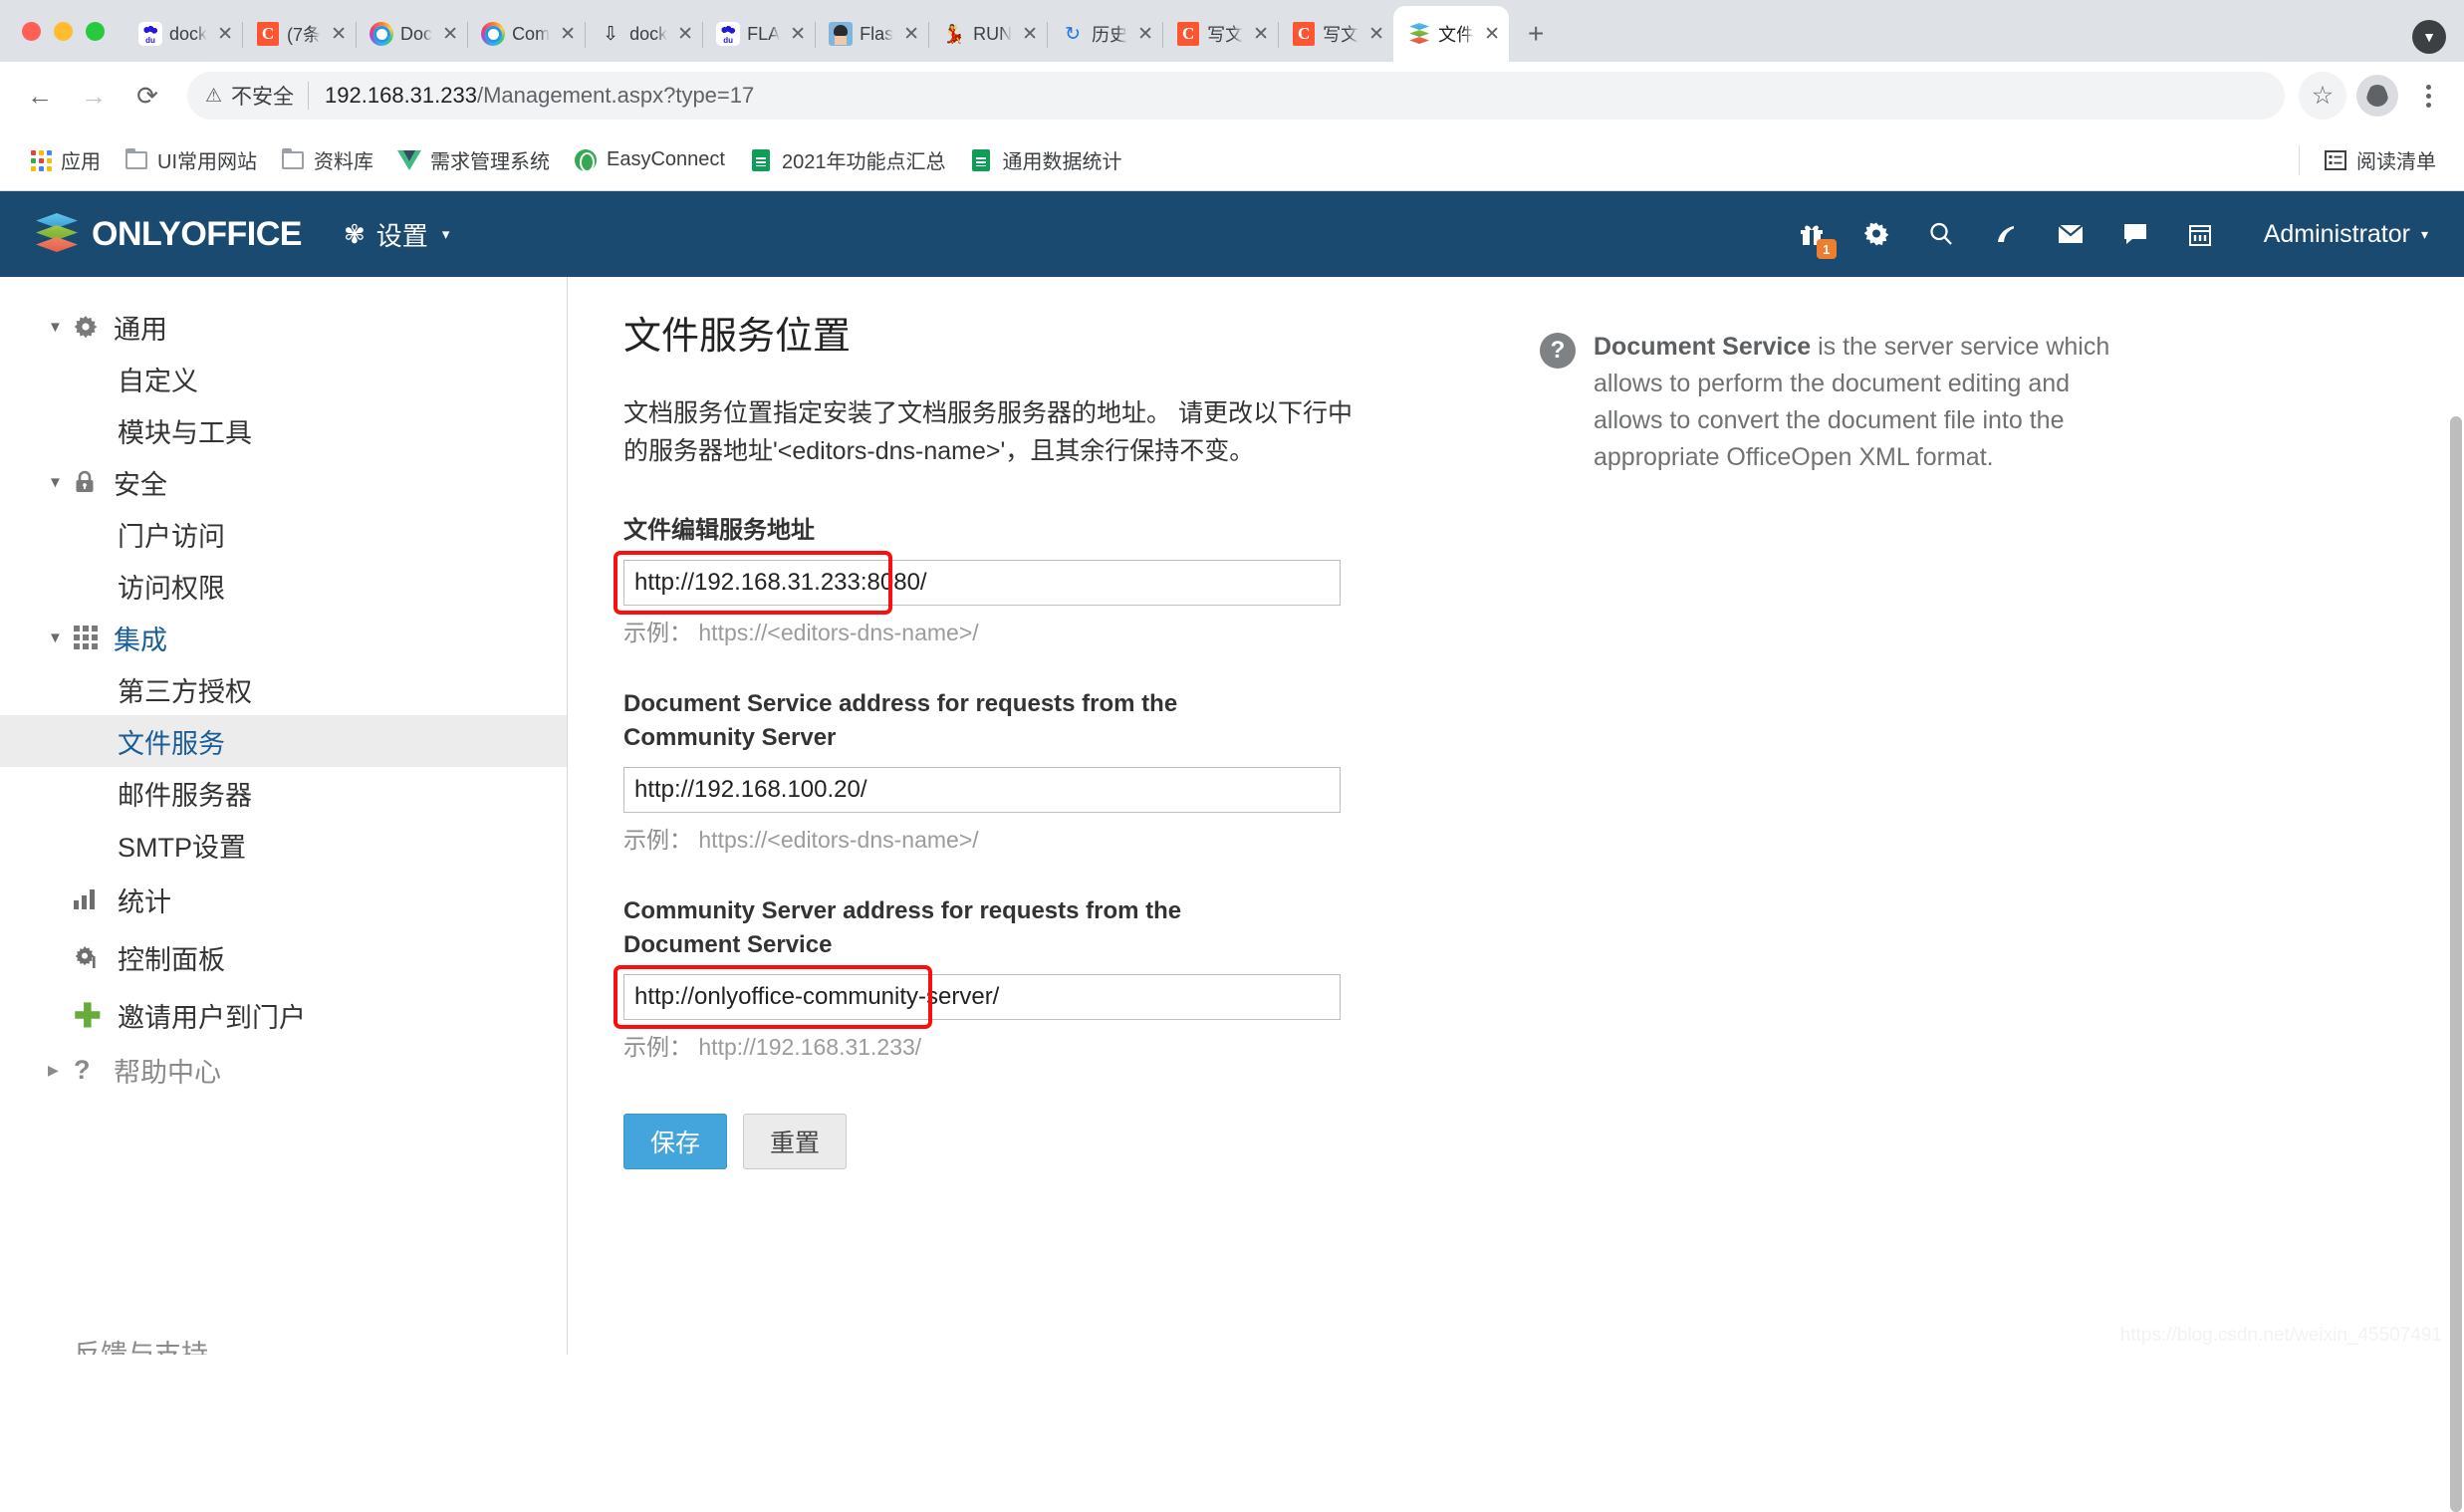  What do you see at coordinates (2346, 234) in the screenshot?
I see `user-menu-button: Administrator ▾` at bounding box center [2346, 234].